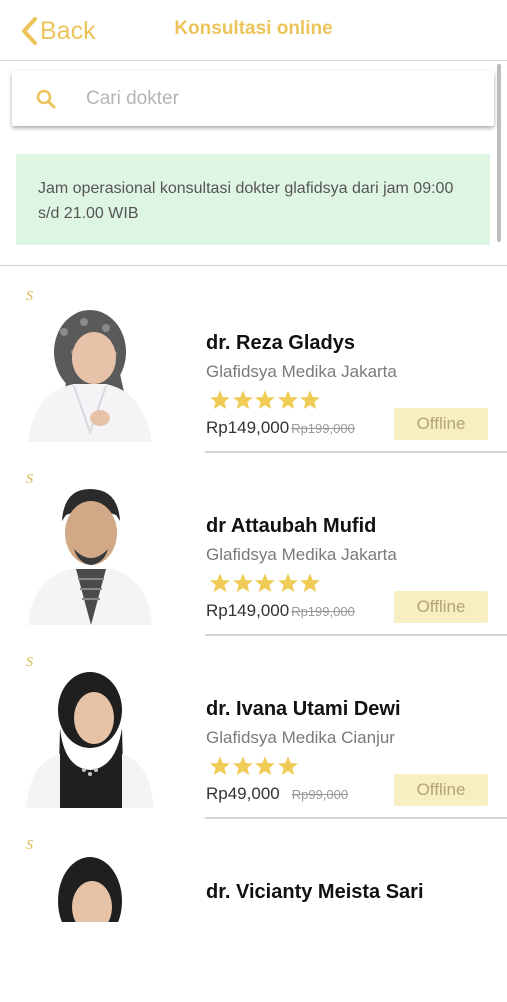 The width and height of the screenshot is (507, 1002). What do you see at coordinates (300, 737) in the screenshot?
I see `clinic-name: Glafidsya Medika Cianjur` at bounding box center [300, 737].